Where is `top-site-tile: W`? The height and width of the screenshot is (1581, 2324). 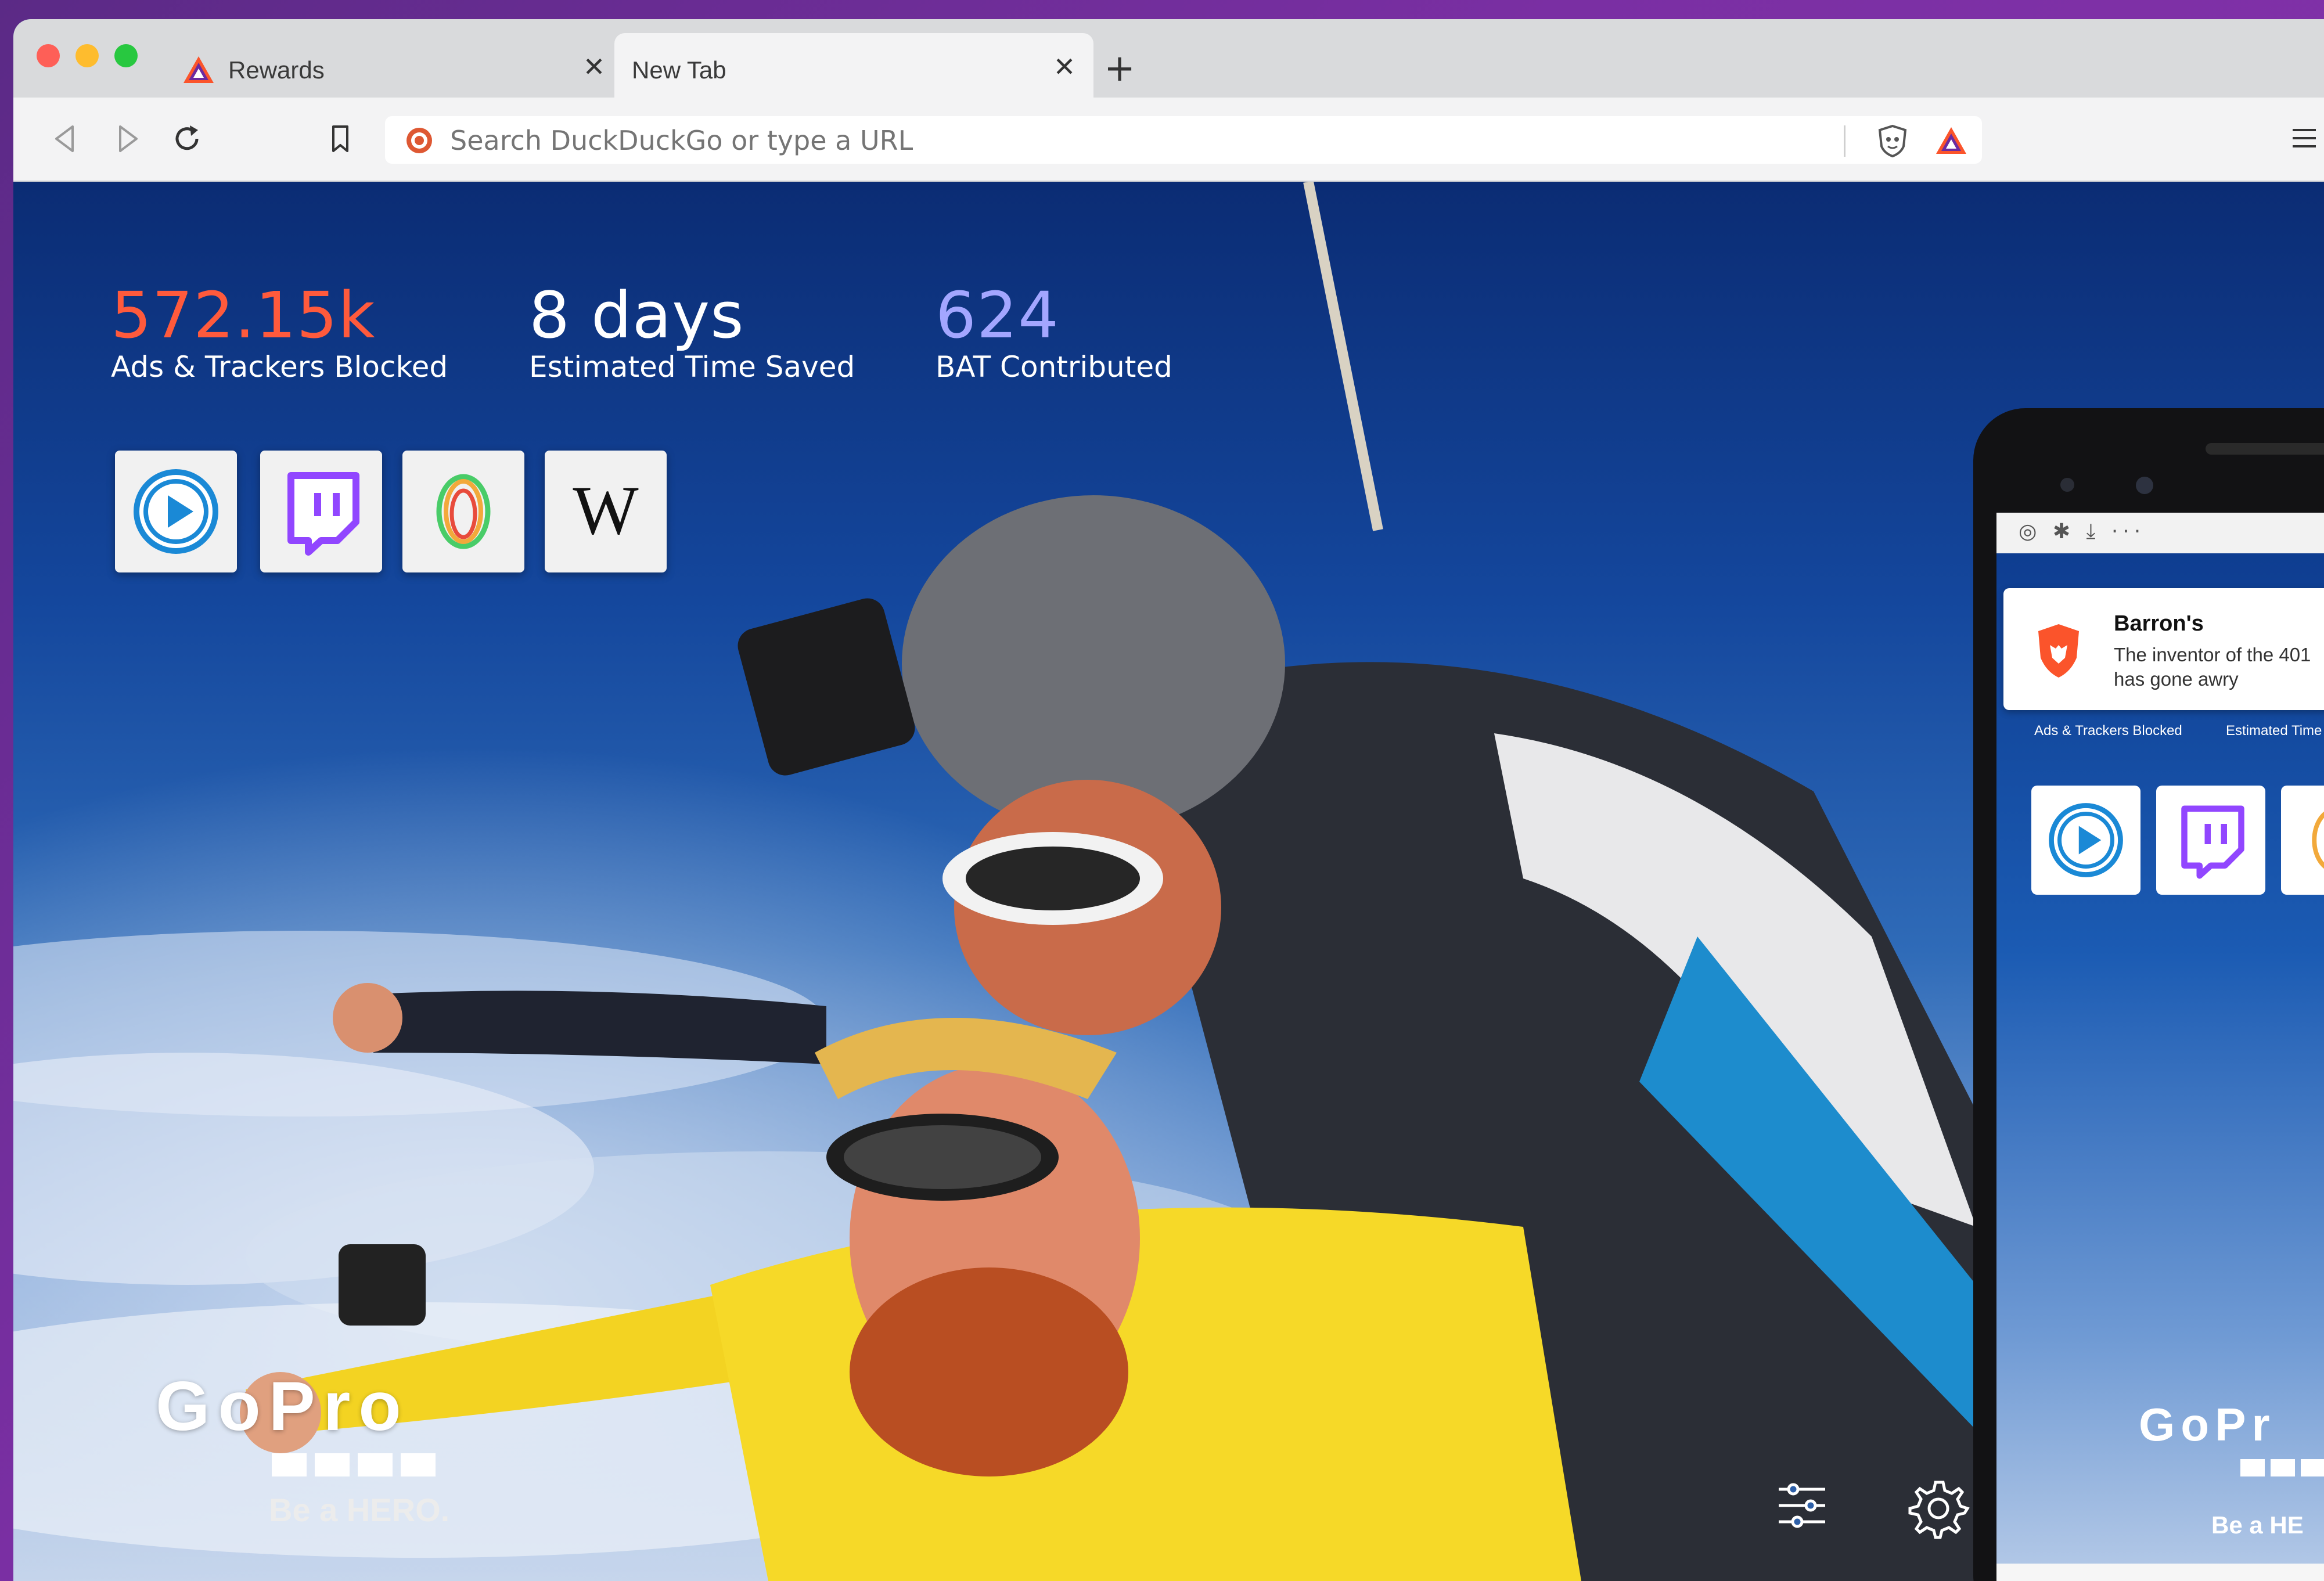 top-site-tile: W is located at coordinates (606, 512).